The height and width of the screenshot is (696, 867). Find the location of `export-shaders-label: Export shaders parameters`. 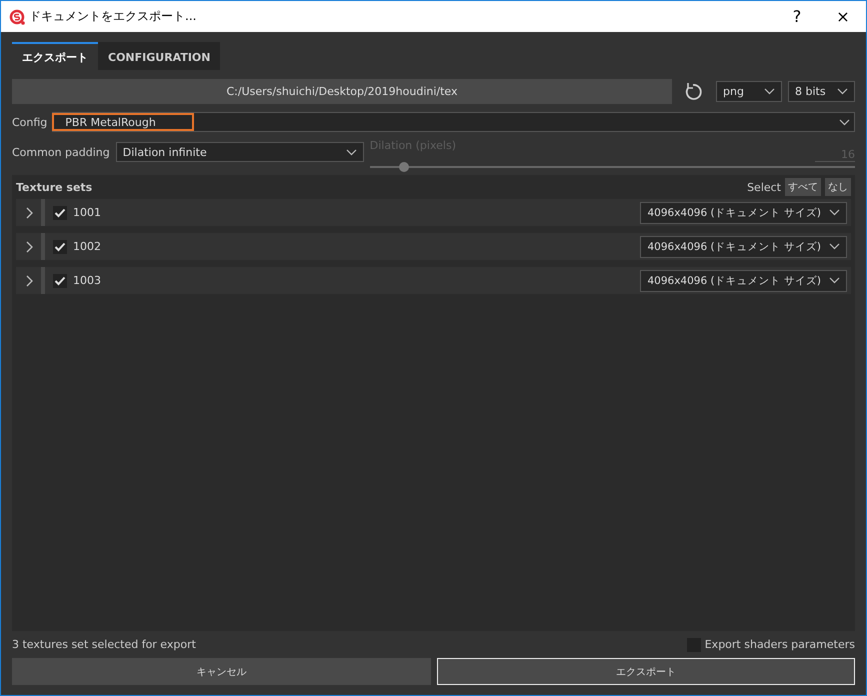

export-shaders-label: Export shaders parameters is located at coordinates (779, 644).